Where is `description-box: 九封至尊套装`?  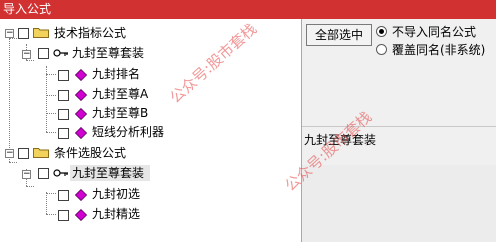 description-box: 九封至尊套装 is located at coordinates (399, 146).